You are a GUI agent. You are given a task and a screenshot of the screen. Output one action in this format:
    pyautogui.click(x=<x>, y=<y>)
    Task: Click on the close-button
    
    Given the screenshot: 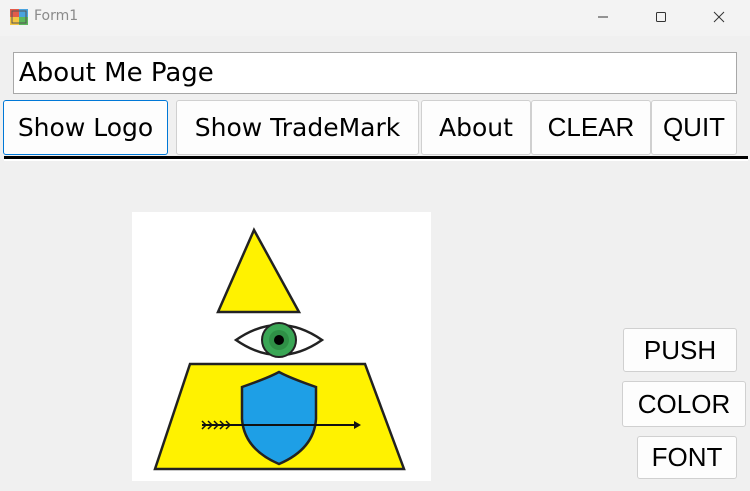 What is the action you would take?
    pyautogui.click(x=719, y=17)
    